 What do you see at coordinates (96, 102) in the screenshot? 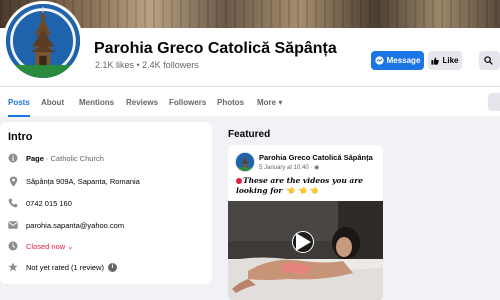
I see `tab-mentions: Mentions` at bounding box center [96, 102].